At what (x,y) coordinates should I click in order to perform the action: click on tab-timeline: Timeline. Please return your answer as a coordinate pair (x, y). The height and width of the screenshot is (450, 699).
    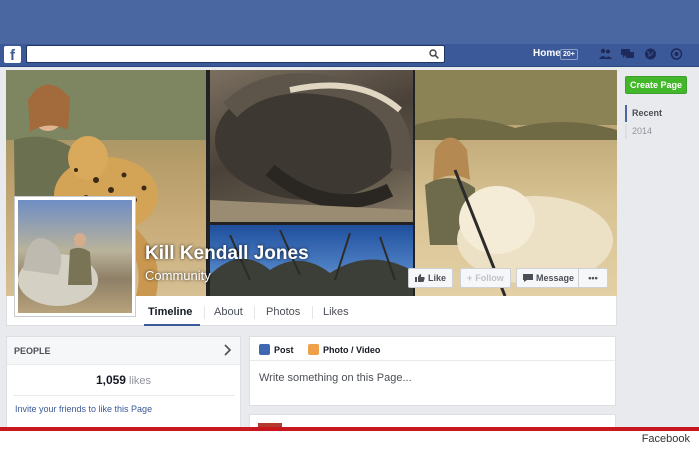
    Looking at the image, I should click on (170, 312).